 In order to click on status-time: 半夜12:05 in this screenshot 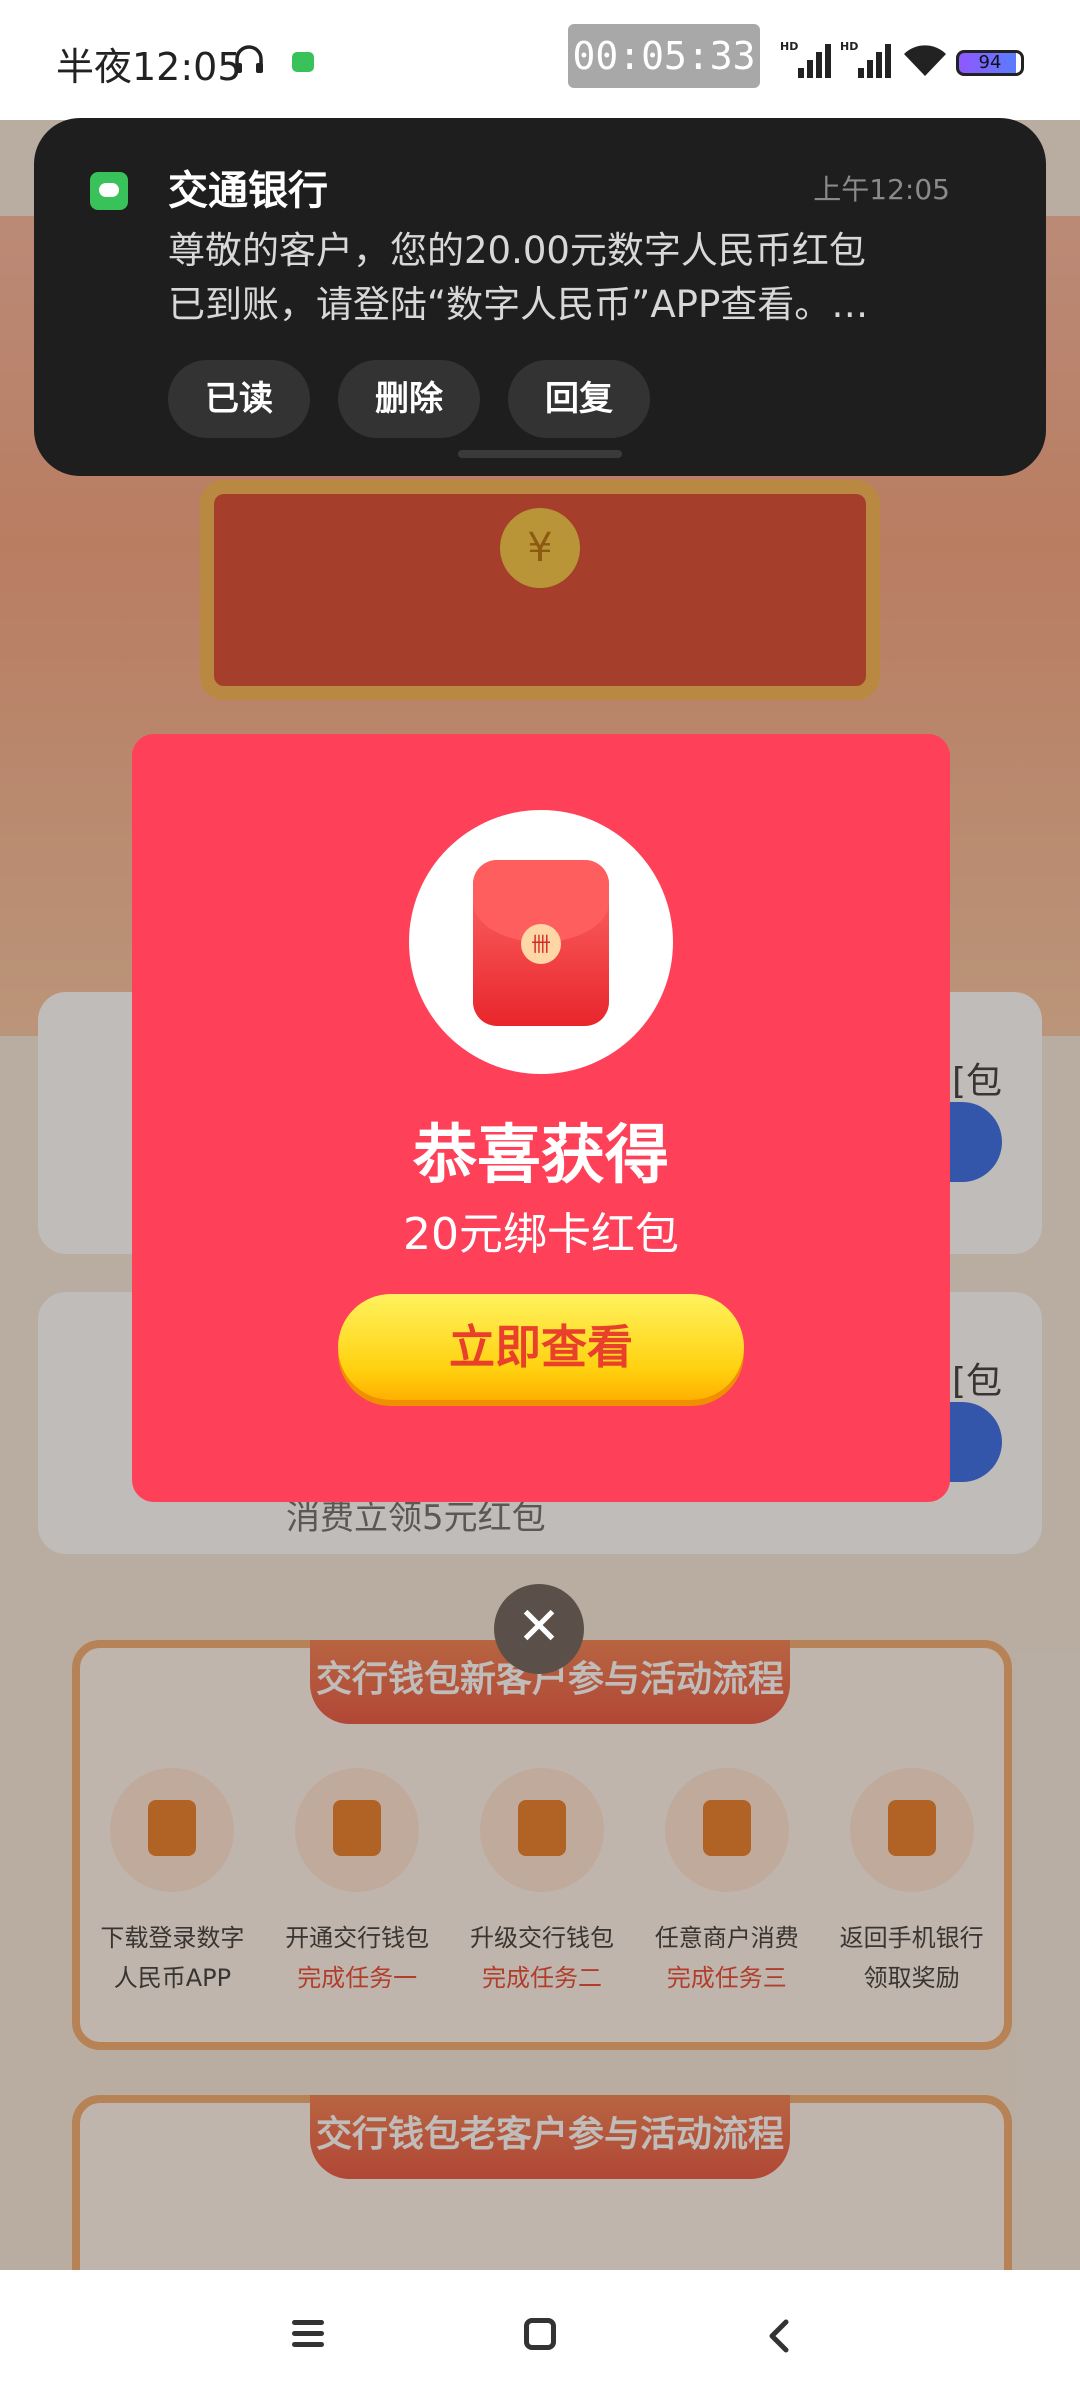, I will do `click(149, 67)`.